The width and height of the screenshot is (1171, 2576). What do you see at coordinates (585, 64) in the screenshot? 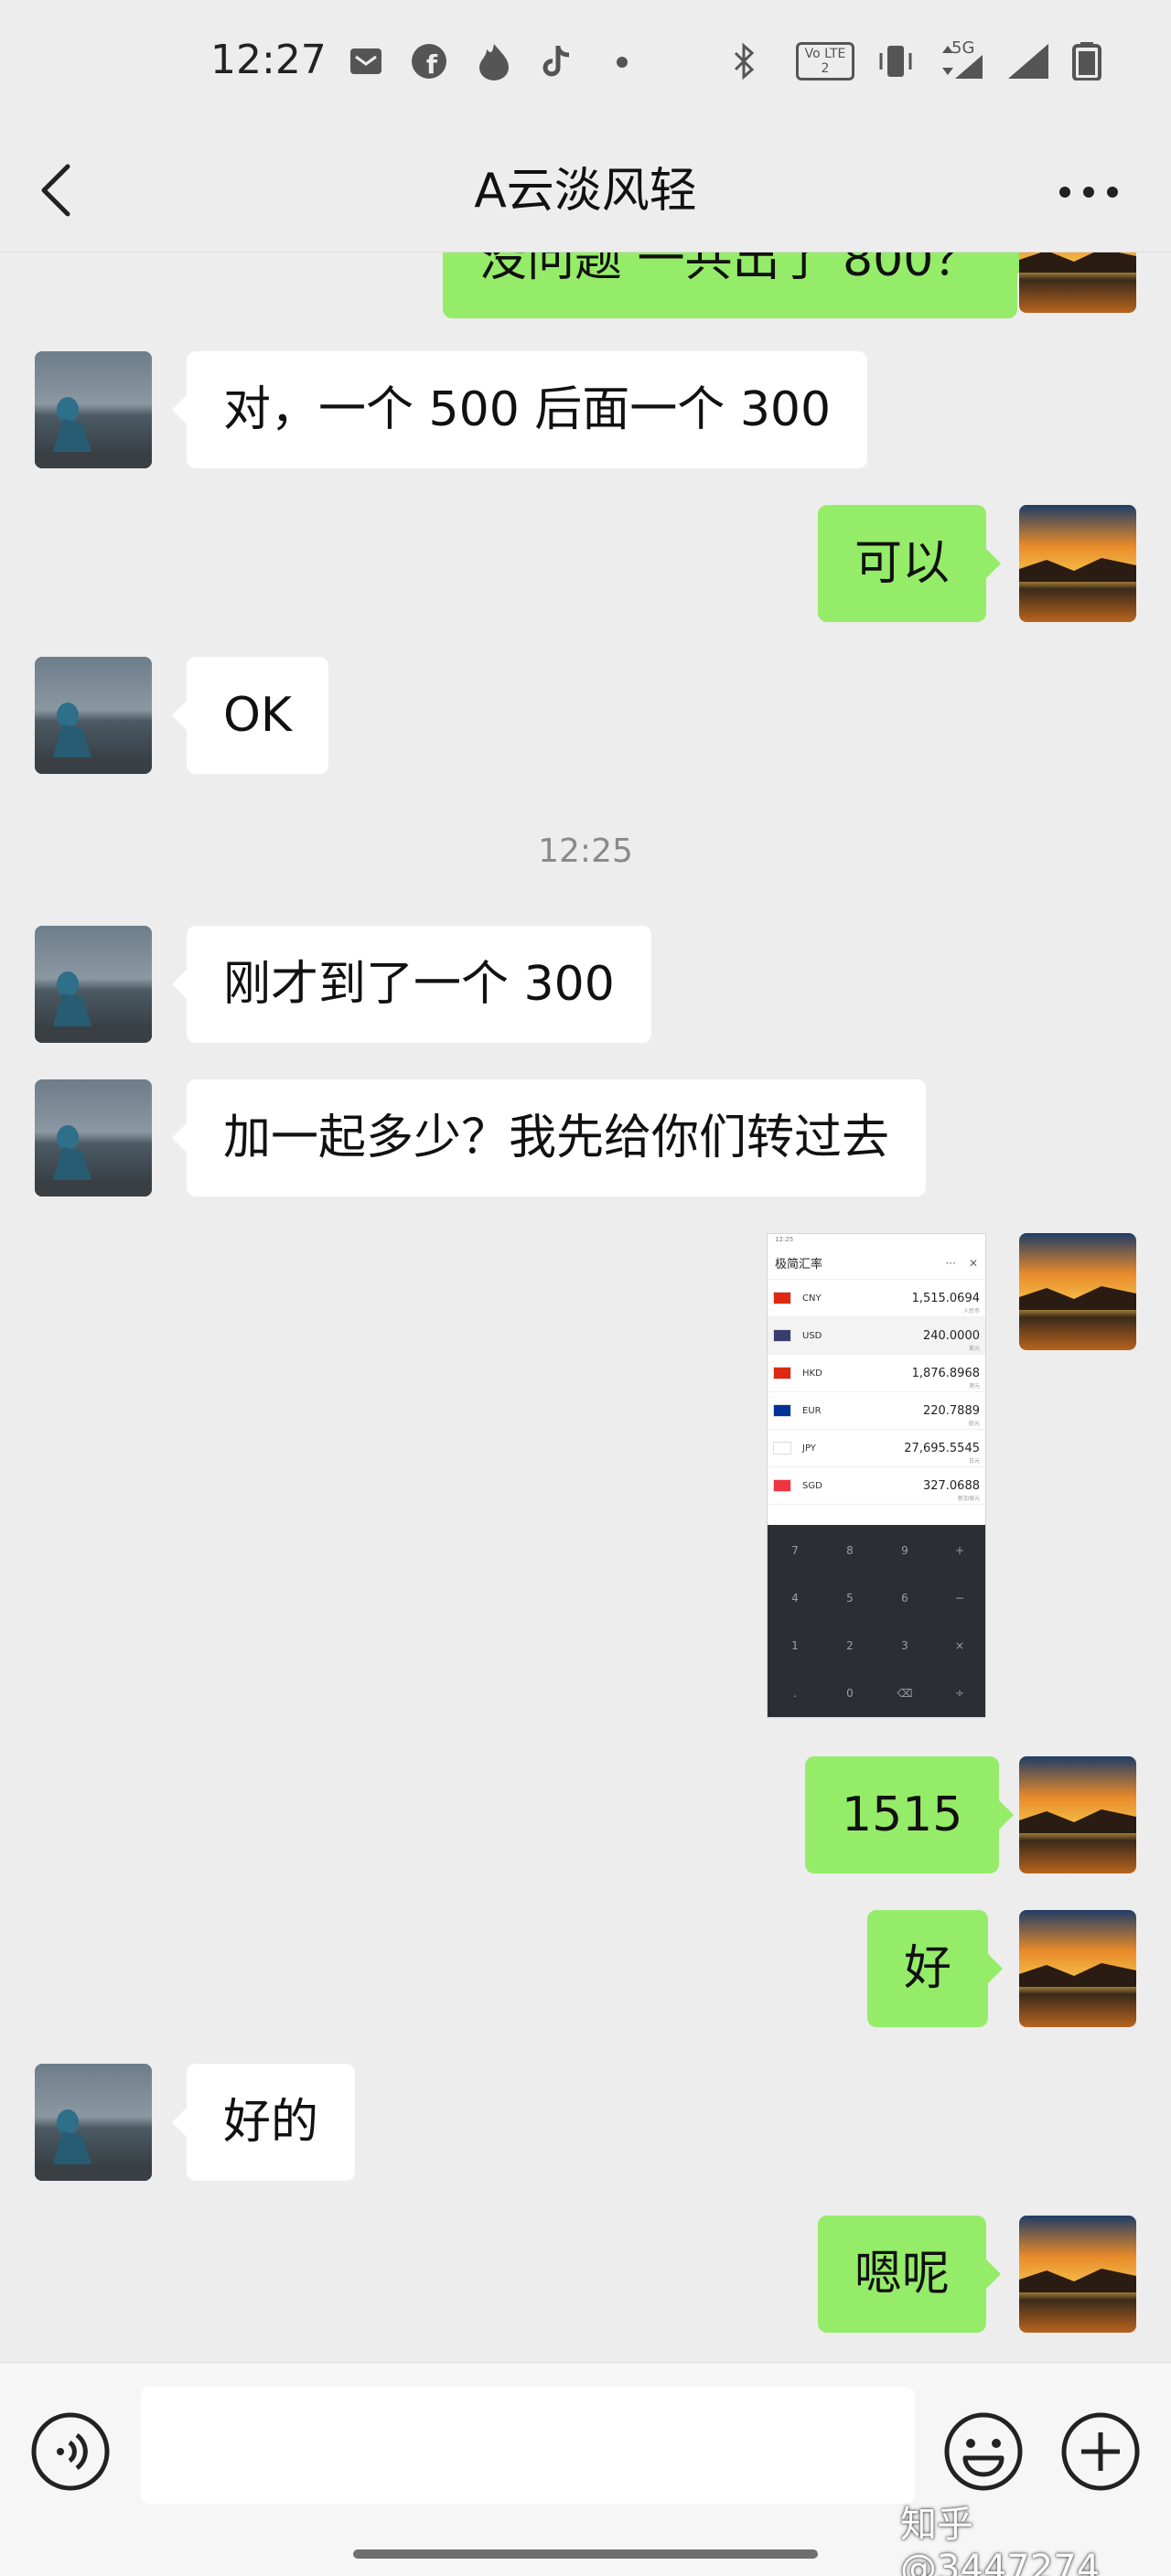
I see `status-bar: 12:27 f Vo LTE 2 5G` at bounding box center [585, 64].